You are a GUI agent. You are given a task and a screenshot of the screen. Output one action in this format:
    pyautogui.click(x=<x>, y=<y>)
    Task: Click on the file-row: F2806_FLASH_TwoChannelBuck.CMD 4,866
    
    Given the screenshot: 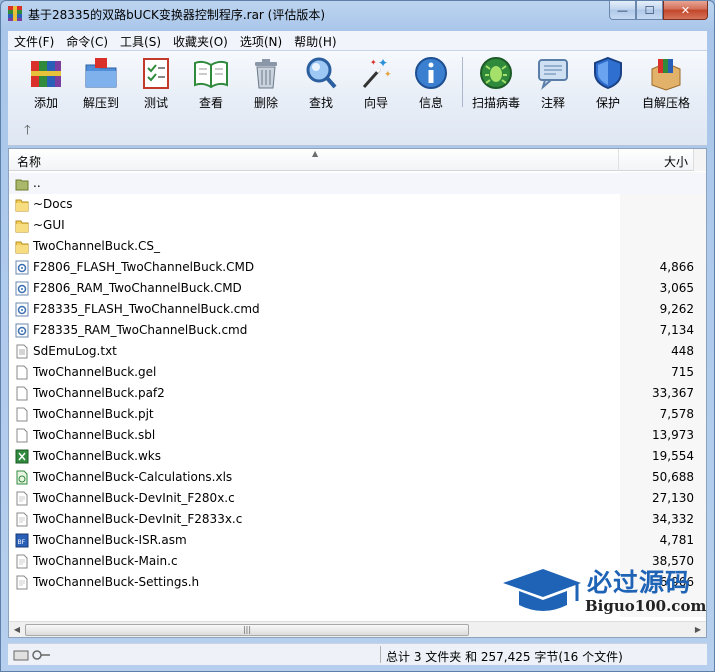 What is the action you would take?
    pyautogui.click(x=357, y=267)
    